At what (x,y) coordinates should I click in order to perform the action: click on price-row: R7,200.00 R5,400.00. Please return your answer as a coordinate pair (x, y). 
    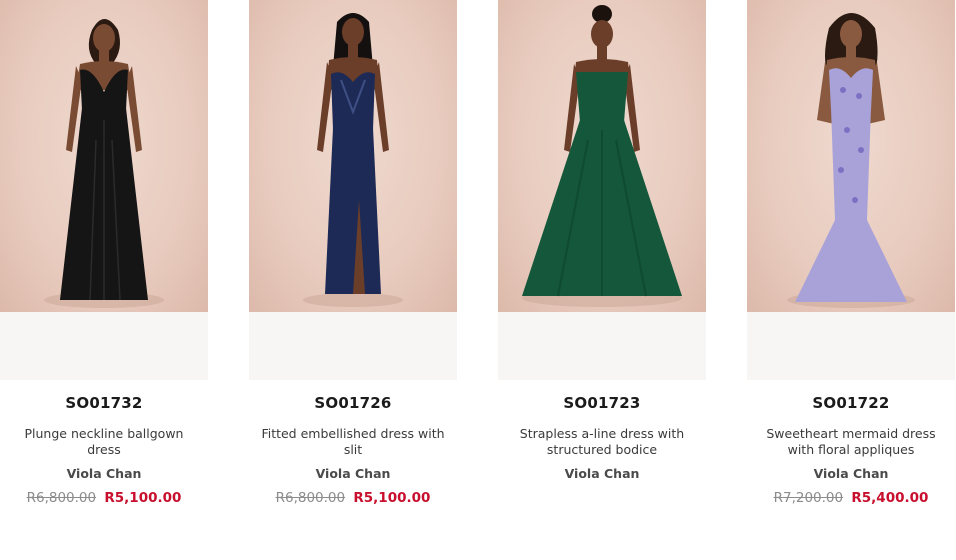
    Looking at the image, I should click on (851, 498).